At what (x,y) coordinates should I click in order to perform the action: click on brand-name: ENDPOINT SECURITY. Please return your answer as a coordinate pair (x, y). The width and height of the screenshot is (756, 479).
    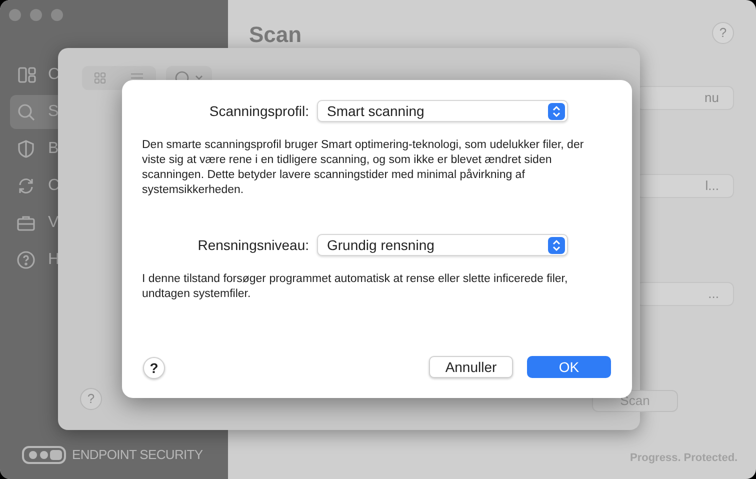
    Looking at the image, I should click on (137, 455).